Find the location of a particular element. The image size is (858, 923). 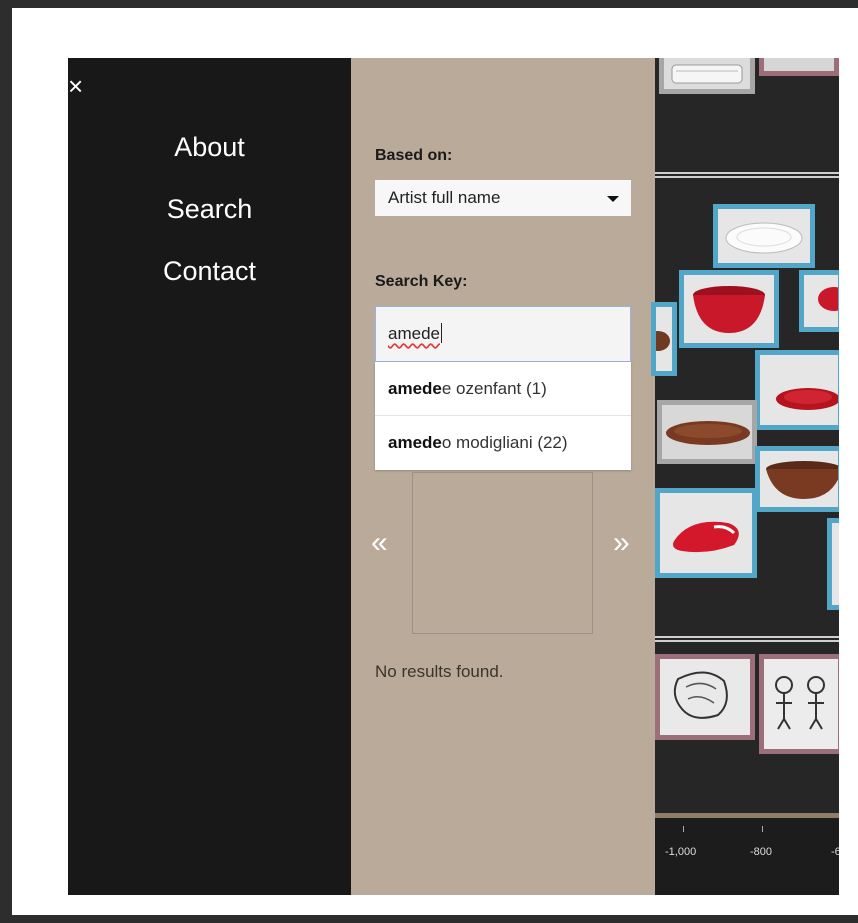

close-icon: × is located at coordinates (76, 86).